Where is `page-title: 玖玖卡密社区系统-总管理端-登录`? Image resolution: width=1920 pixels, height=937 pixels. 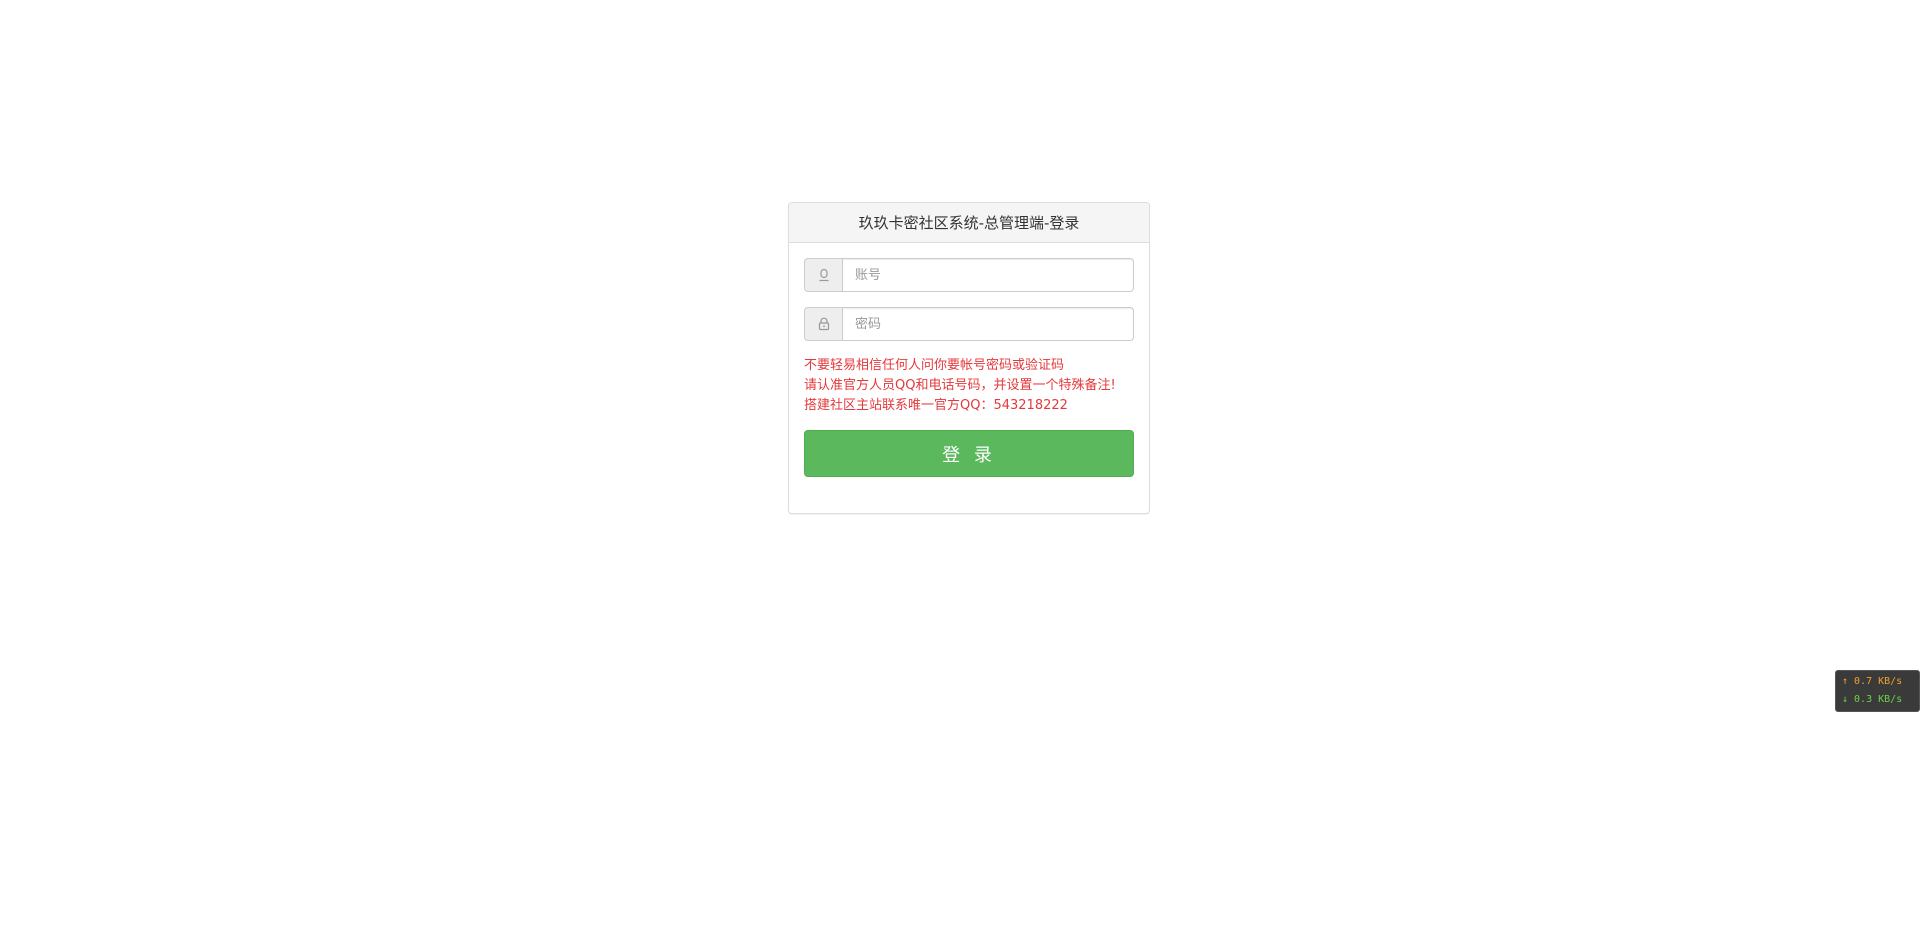 page-title: 玖玖卡密社区系统-总管理端-登录 is located at coordinates (969, 223).